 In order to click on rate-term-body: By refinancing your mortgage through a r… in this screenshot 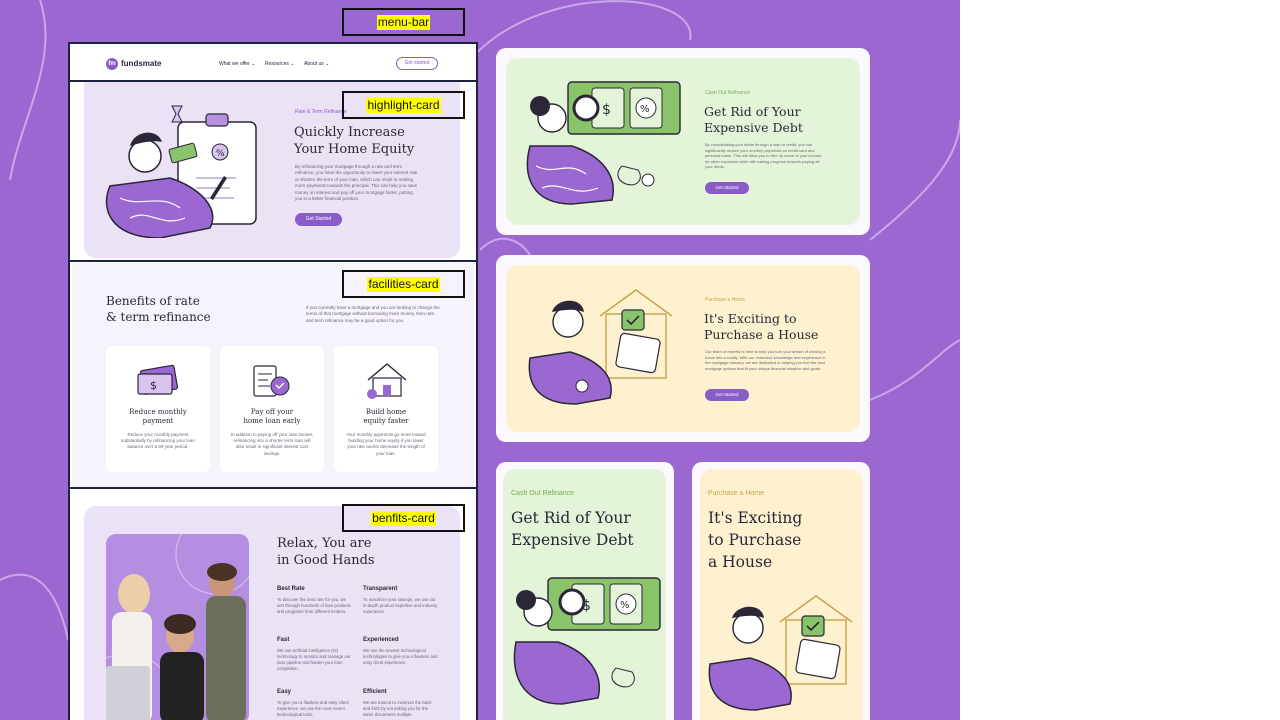, I will do `click(356, 183)`.